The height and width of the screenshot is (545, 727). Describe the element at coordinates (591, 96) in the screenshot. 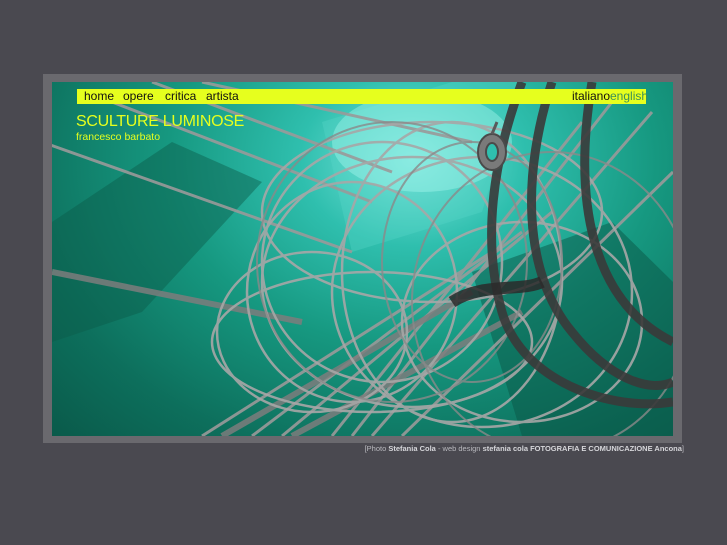

I see `language-italiano-link: italiano` at that location.